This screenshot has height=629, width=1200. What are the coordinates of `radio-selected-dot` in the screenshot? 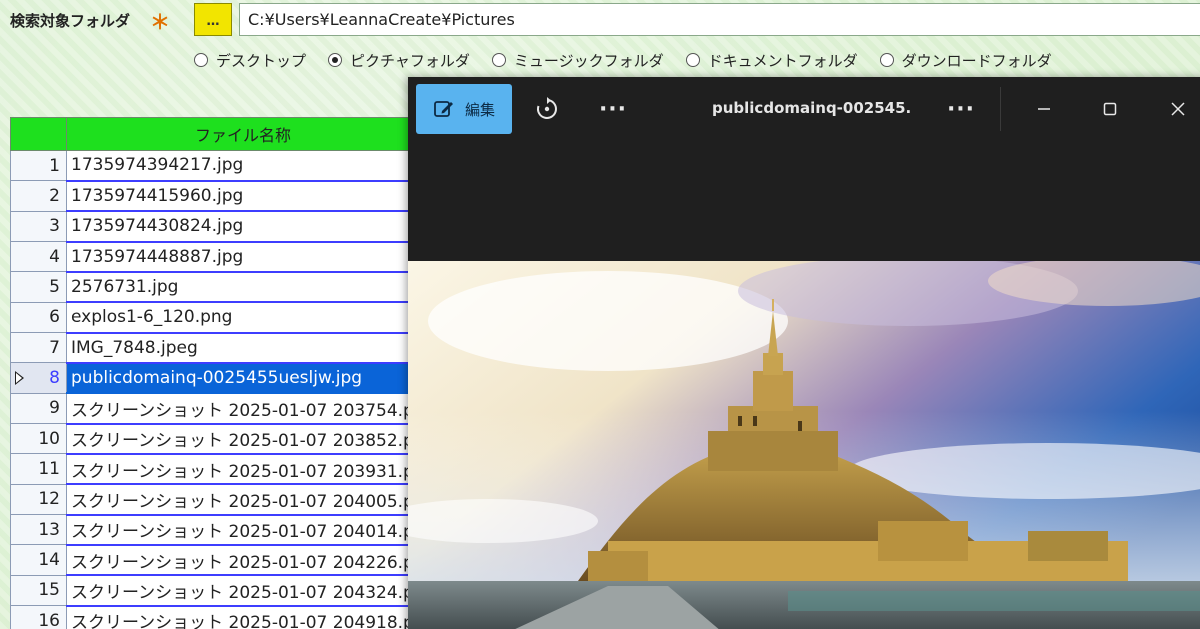 It's located at (335, 60).